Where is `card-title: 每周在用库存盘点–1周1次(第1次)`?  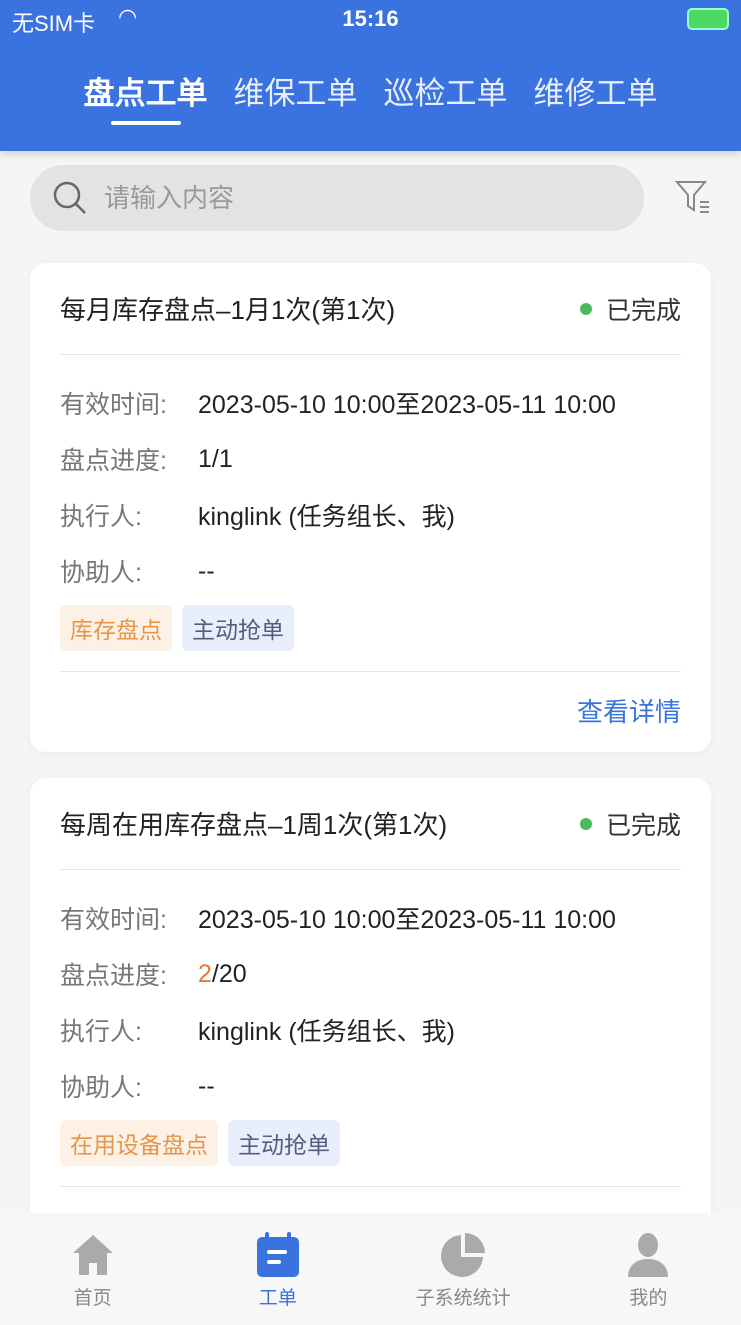 card-title: 每周在用库存盘点–1周1次(第1次) is located at coordinates (254, 825).